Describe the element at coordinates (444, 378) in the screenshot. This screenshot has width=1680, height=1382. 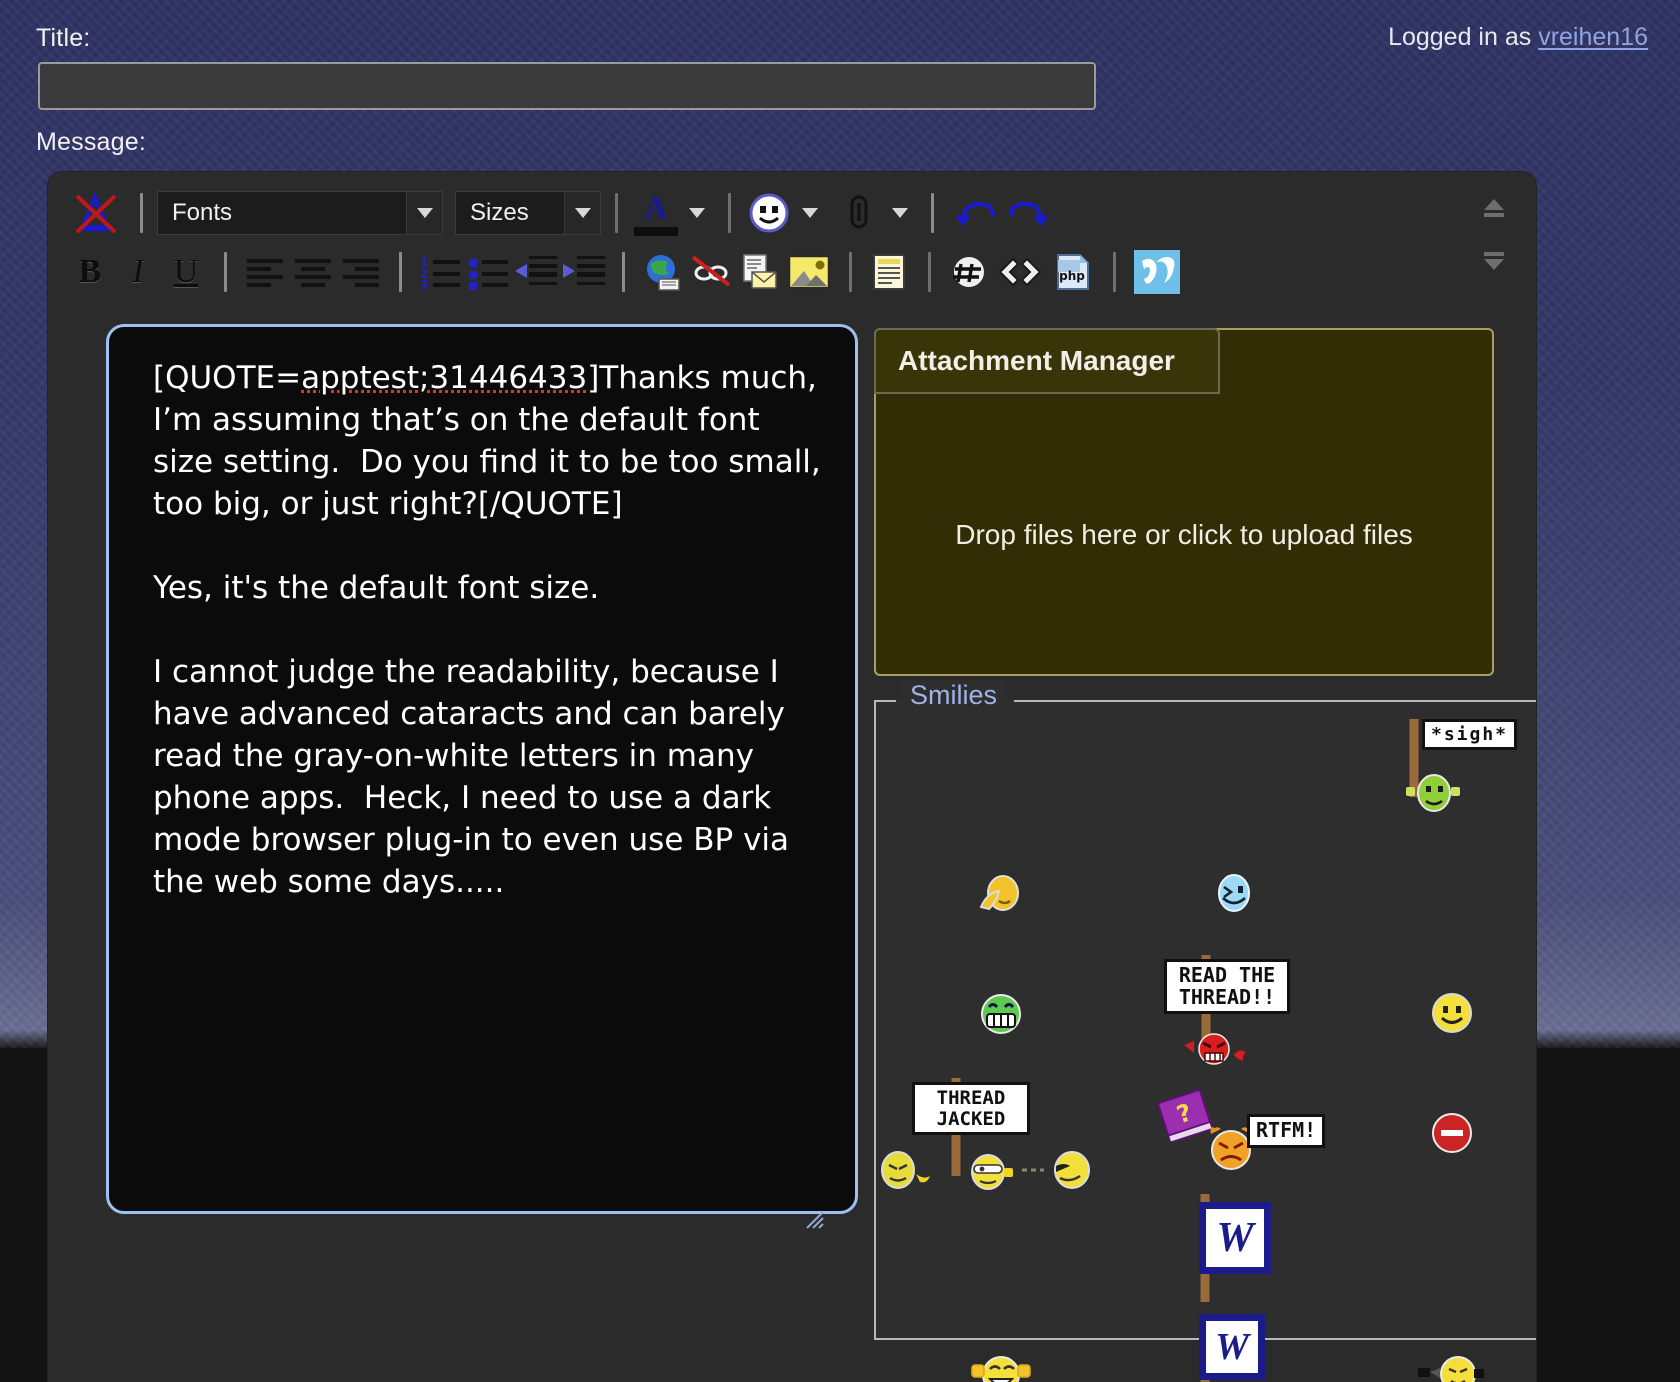
I see `spellcheck-misspelled-word: apptest;31446433` at that location.